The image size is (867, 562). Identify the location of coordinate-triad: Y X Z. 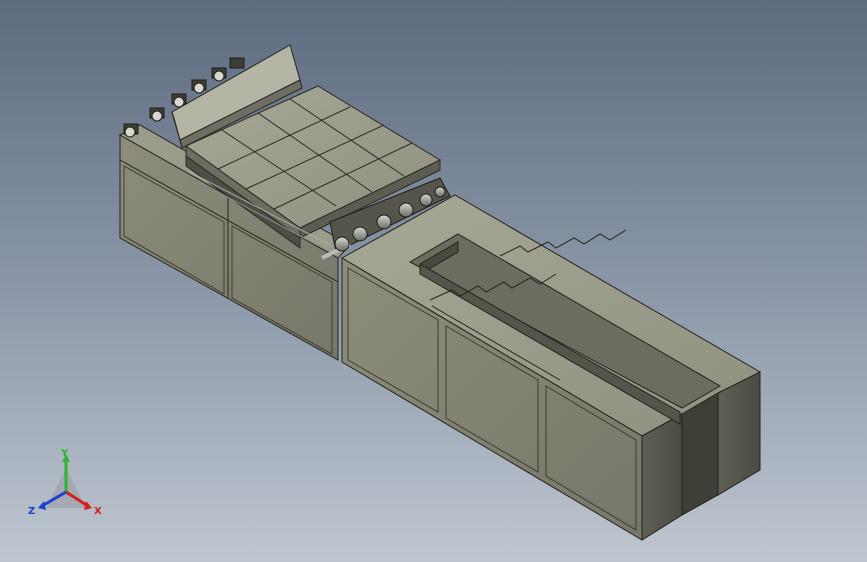
(65, 482).